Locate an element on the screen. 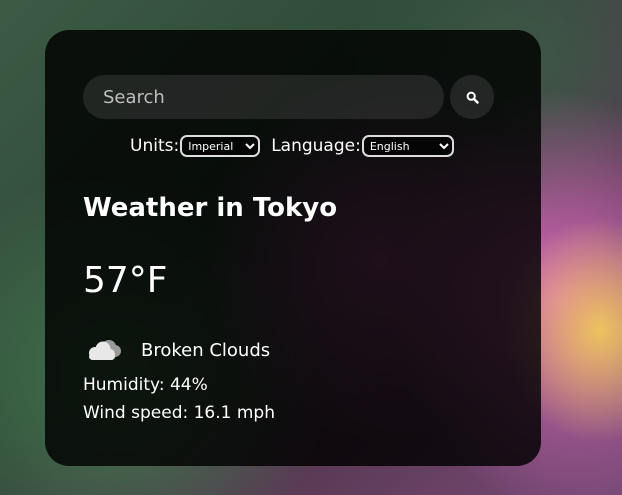 The height and width of the screenshot is (495, 622). settings-controls: Units: Imperial Language: English is located at coordinates (292, 146).